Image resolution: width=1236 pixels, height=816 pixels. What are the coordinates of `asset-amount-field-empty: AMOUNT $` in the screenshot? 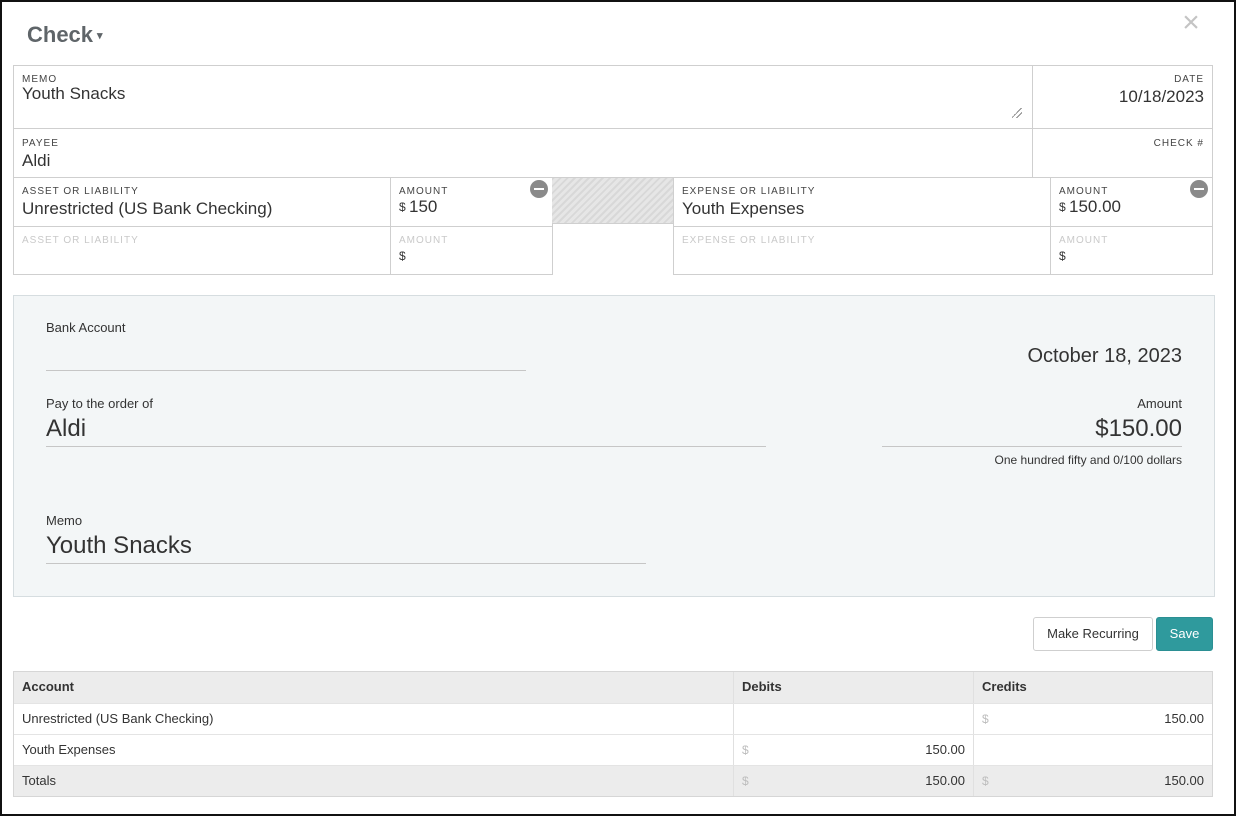 It's located at (471, 250).